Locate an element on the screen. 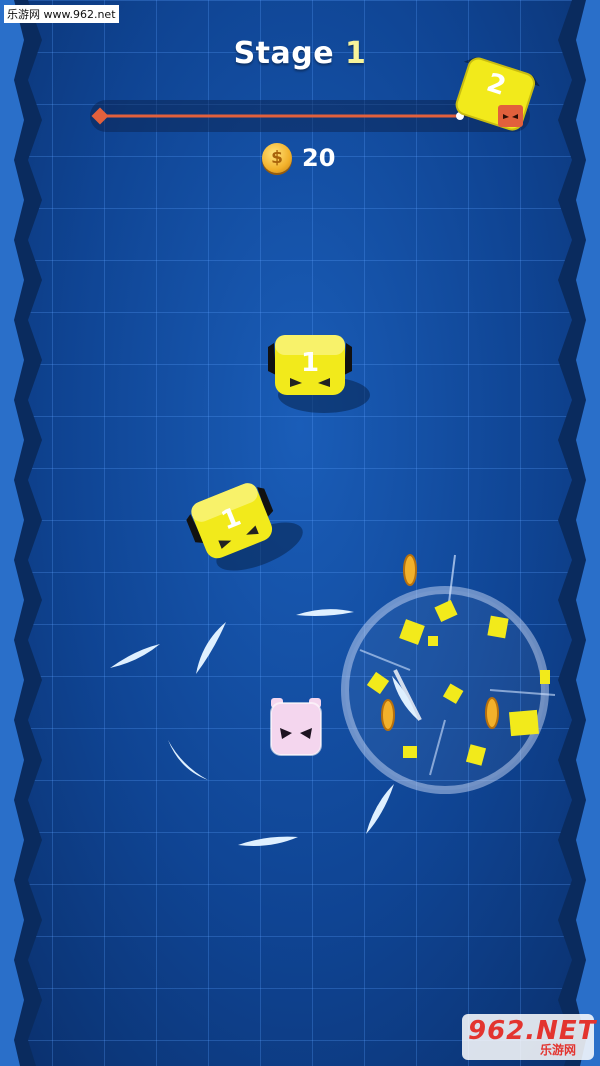 This screenshot has height=1066, width=600. site-logo: 962.NET 乐游网 is located at coordinates (529, 1037).